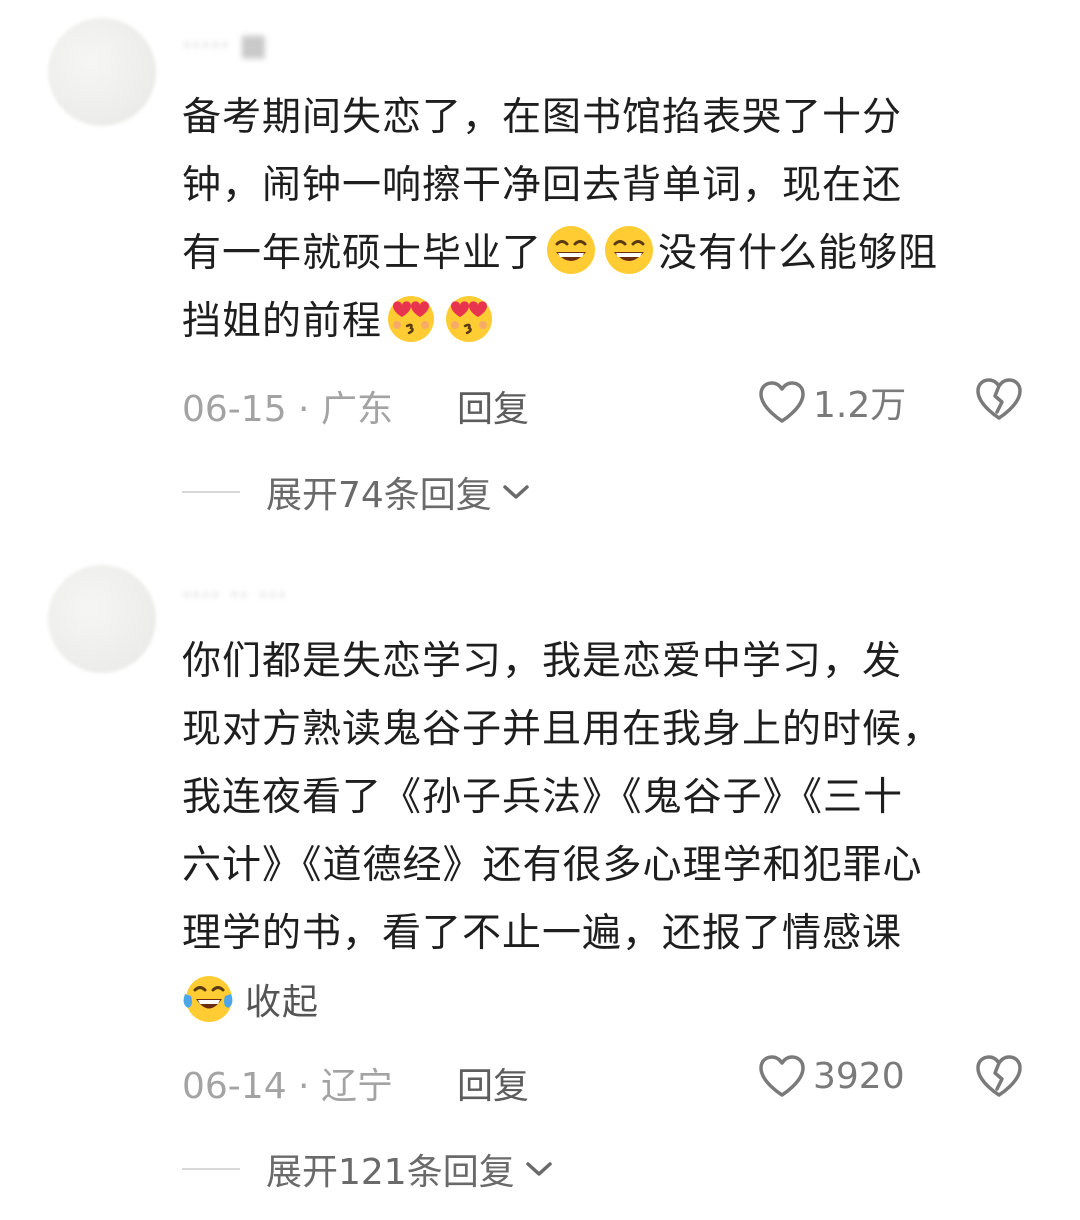 This screenshot has width=1080, height=1220. Describe the element at coordinates (860, 405) in the screenshot. I see `like-count: 1.2万` at that location.